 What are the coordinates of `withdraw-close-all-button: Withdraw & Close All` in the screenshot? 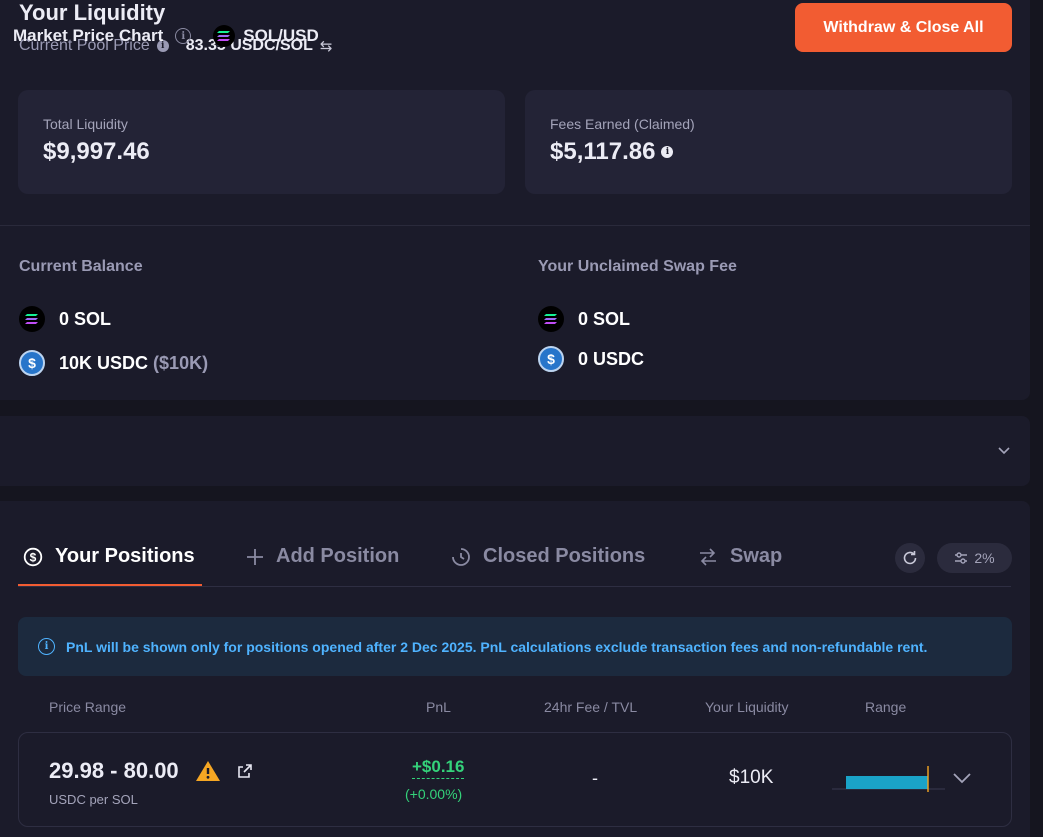 It's located at (903, 27).